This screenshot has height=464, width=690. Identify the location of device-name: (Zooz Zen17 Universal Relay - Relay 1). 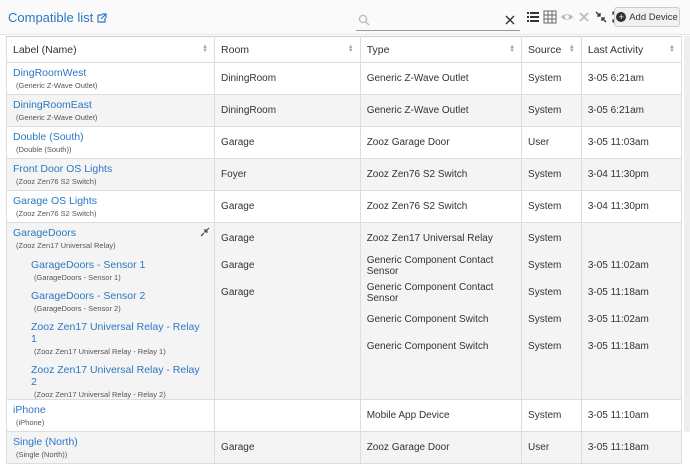
(100, 351).